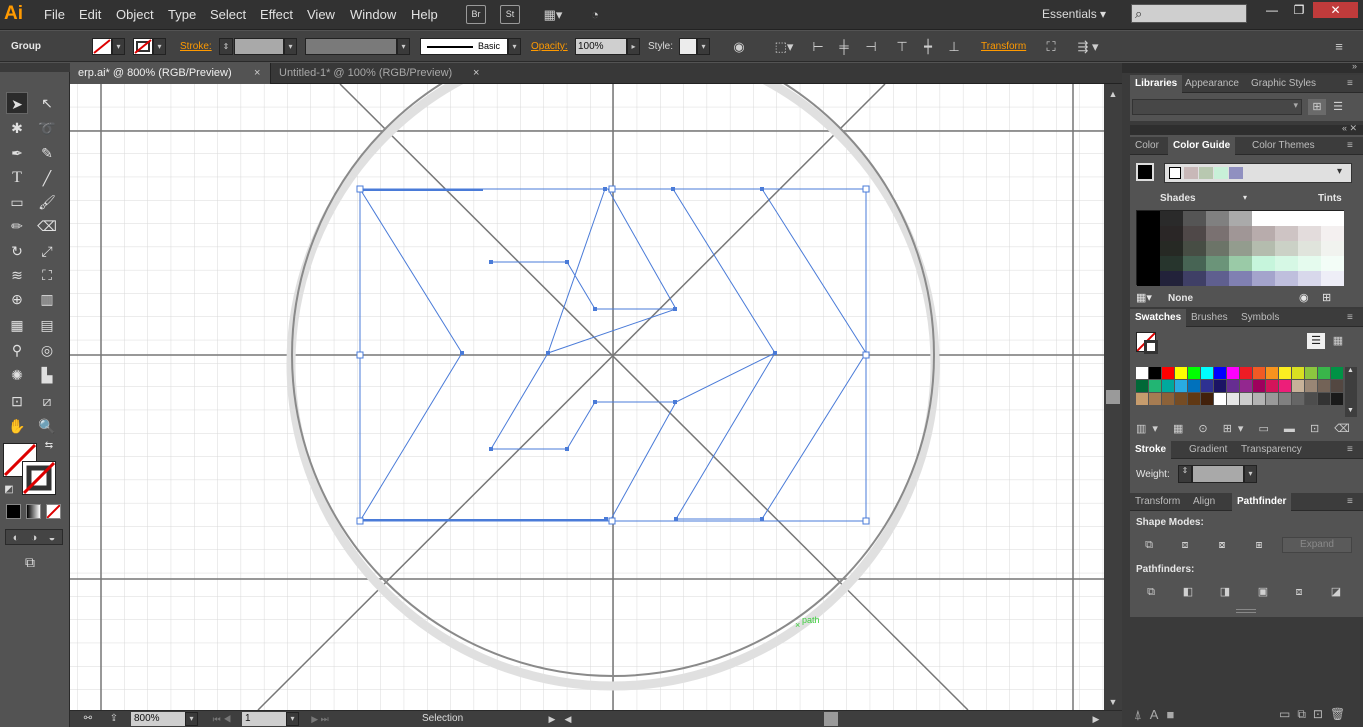 The height and width of the screenshot is (727, 1363). What do you see at coordinates (47, 375) in the screenshot?
I see `column-graph-tool-icon: ▙` at bounding box center [47, 375].